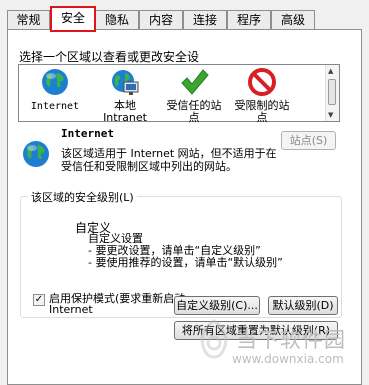  Describe the element at coordinates (291, 340) in the screenshot. I see `watermark-text: 当下软件园` at that location.